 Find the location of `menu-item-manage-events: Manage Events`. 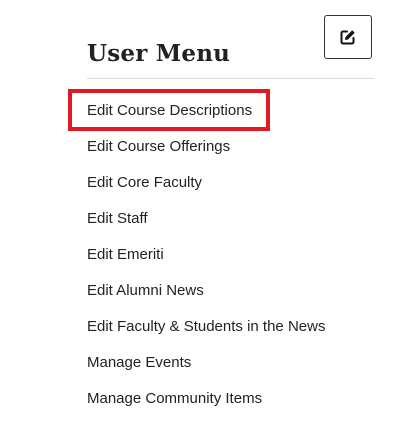

menu-item-manage-events: Manage Events is located at coordinates (206, 369).